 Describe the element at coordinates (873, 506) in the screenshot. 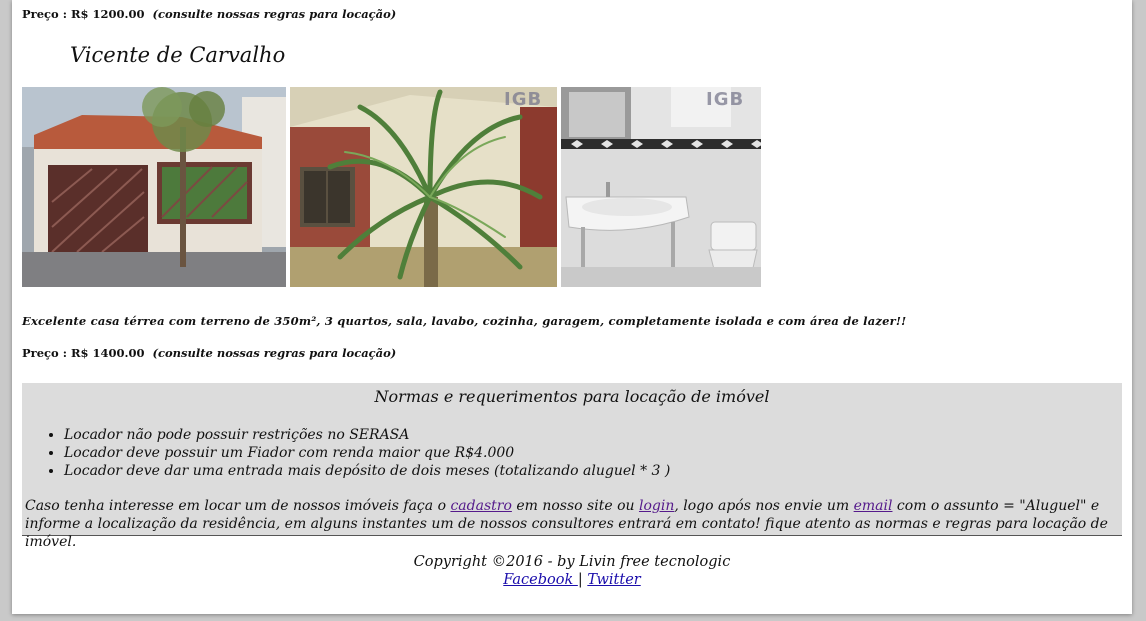

I see `email-link: email` at that location.